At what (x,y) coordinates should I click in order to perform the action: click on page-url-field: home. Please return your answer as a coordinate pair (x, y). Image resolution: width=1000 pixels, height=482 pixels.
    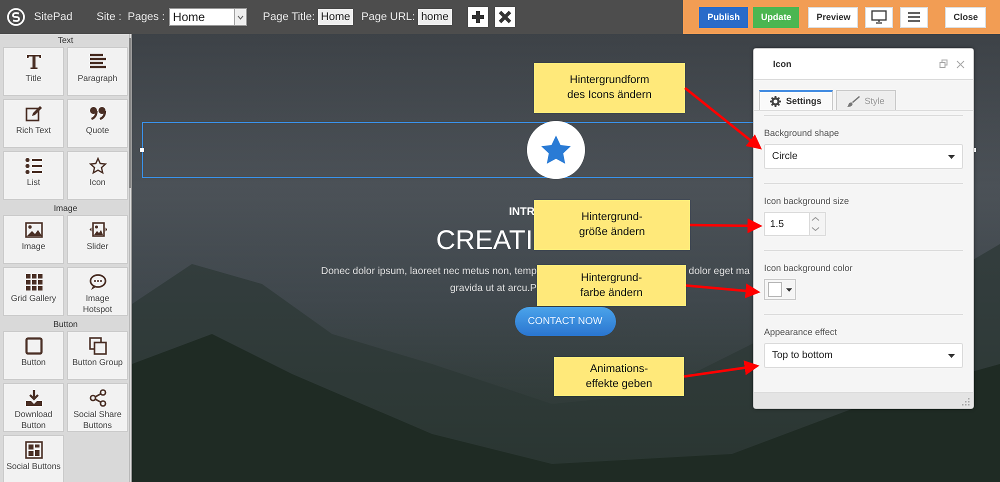
    Looking at the image, I should click on (435, 17).